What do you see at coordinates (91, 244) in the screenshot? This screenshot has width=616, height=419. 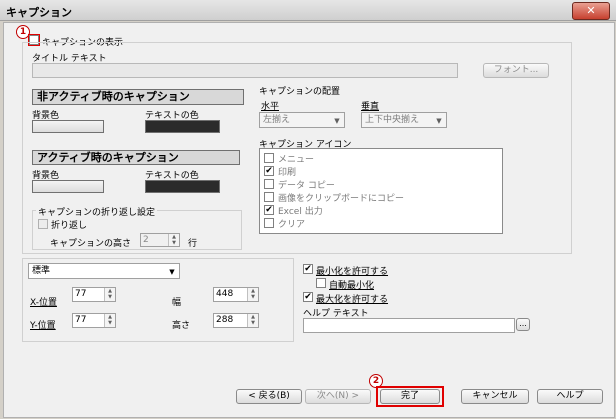 I see `caption-height-label: キャプションの高さ` at bounding box center [91, 244].